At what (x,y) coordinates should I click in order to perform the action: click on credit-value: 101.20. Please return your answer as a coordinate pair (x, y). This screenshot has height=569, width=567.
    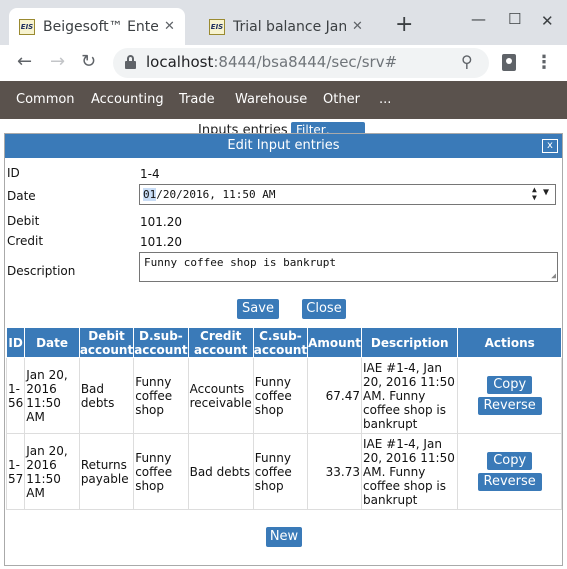
    Looking at the image, I should click on (161, 242).